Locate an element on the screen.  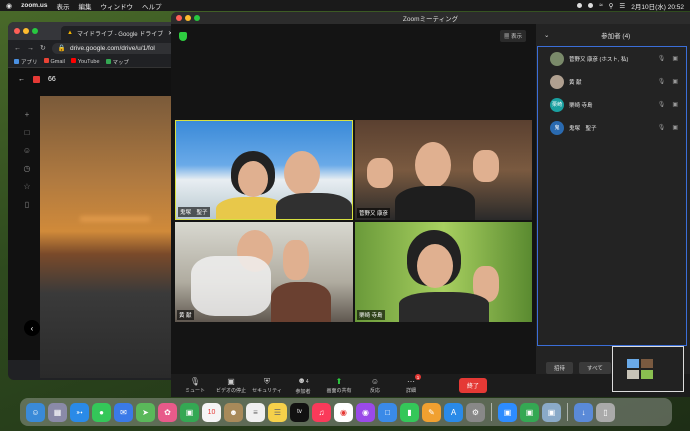
bookmark-gmail: Gmail is located at coordinates (54, 61).